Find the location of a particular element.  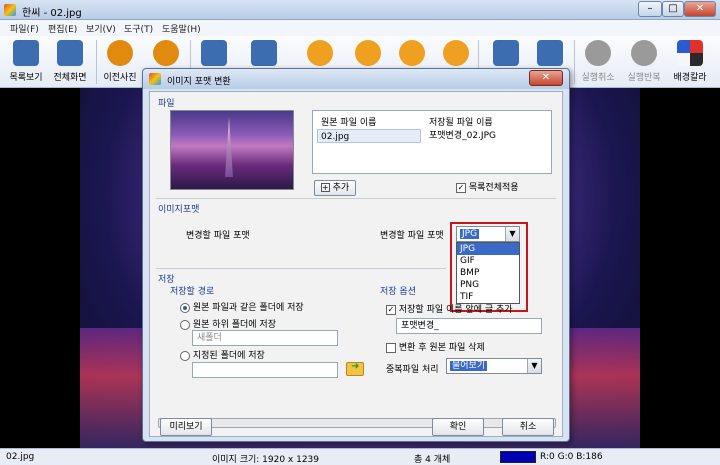

window-titlebar: 한씨 - 02.jpg – □ ✕ is located at coordinates (360, 10).